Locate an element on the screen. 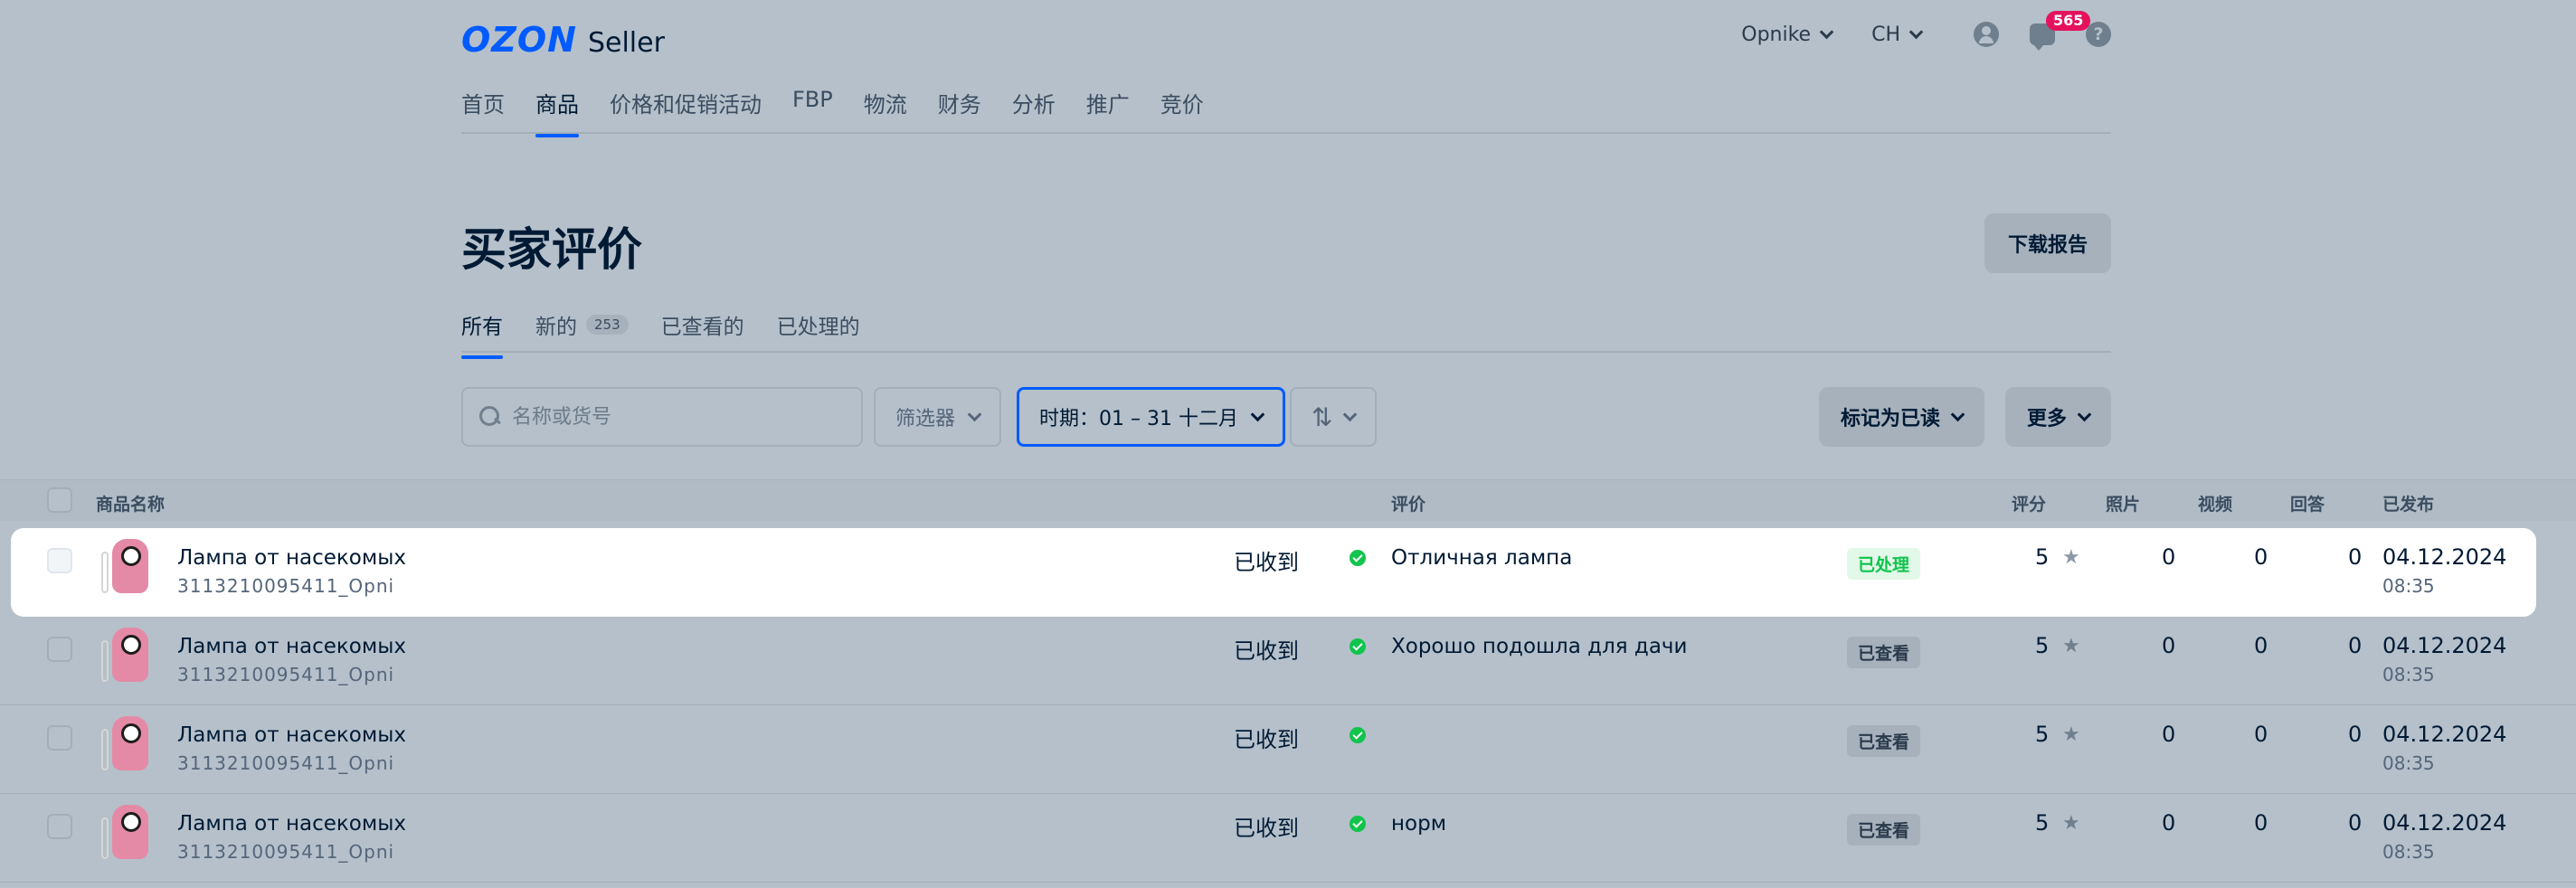  search-box is located at coordinates (662, 417).